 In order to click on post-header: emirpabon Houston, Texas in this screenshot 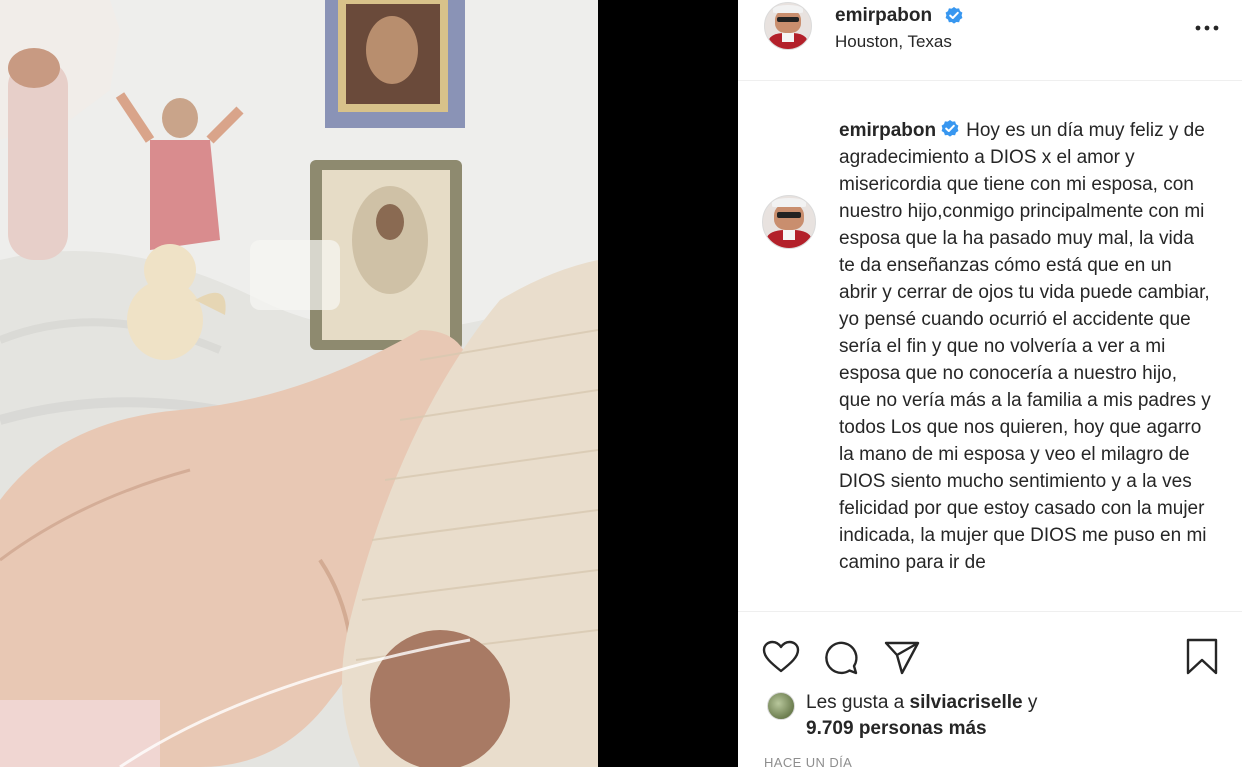, I will do `click(990, 40)`.